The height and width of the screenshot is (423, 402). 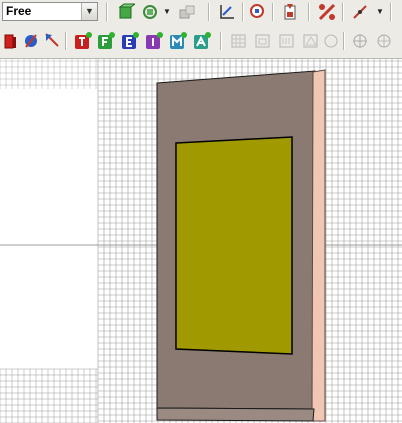 I want to click on curve-icon, so click(x=360, y=12).